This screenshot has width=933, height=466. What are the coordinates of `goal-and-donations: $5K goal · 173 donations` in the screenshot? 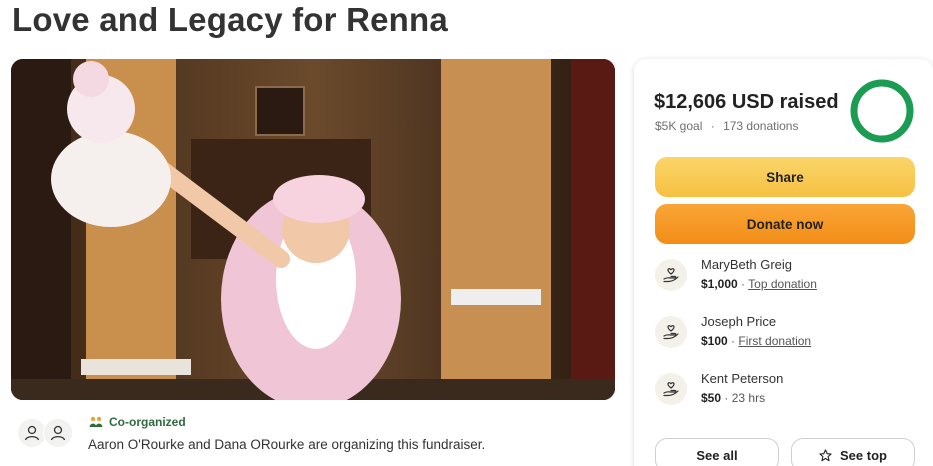 It's located at (726, 126).